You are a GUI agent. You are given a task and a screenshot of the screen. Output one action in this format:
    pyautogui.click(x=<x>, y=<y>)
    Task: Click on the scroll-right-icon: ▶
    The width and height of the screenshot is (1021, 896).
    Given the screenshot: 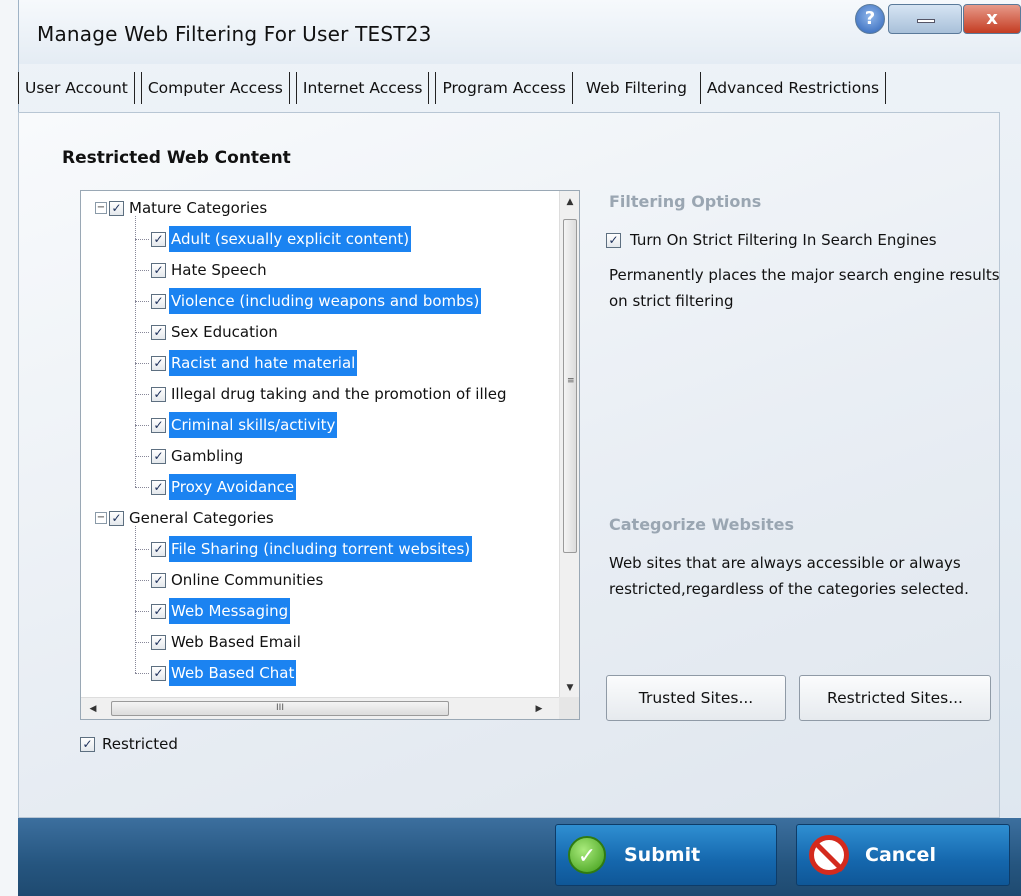 What is the action you would take?
    pyautogui.click(x=539, y=708)
    